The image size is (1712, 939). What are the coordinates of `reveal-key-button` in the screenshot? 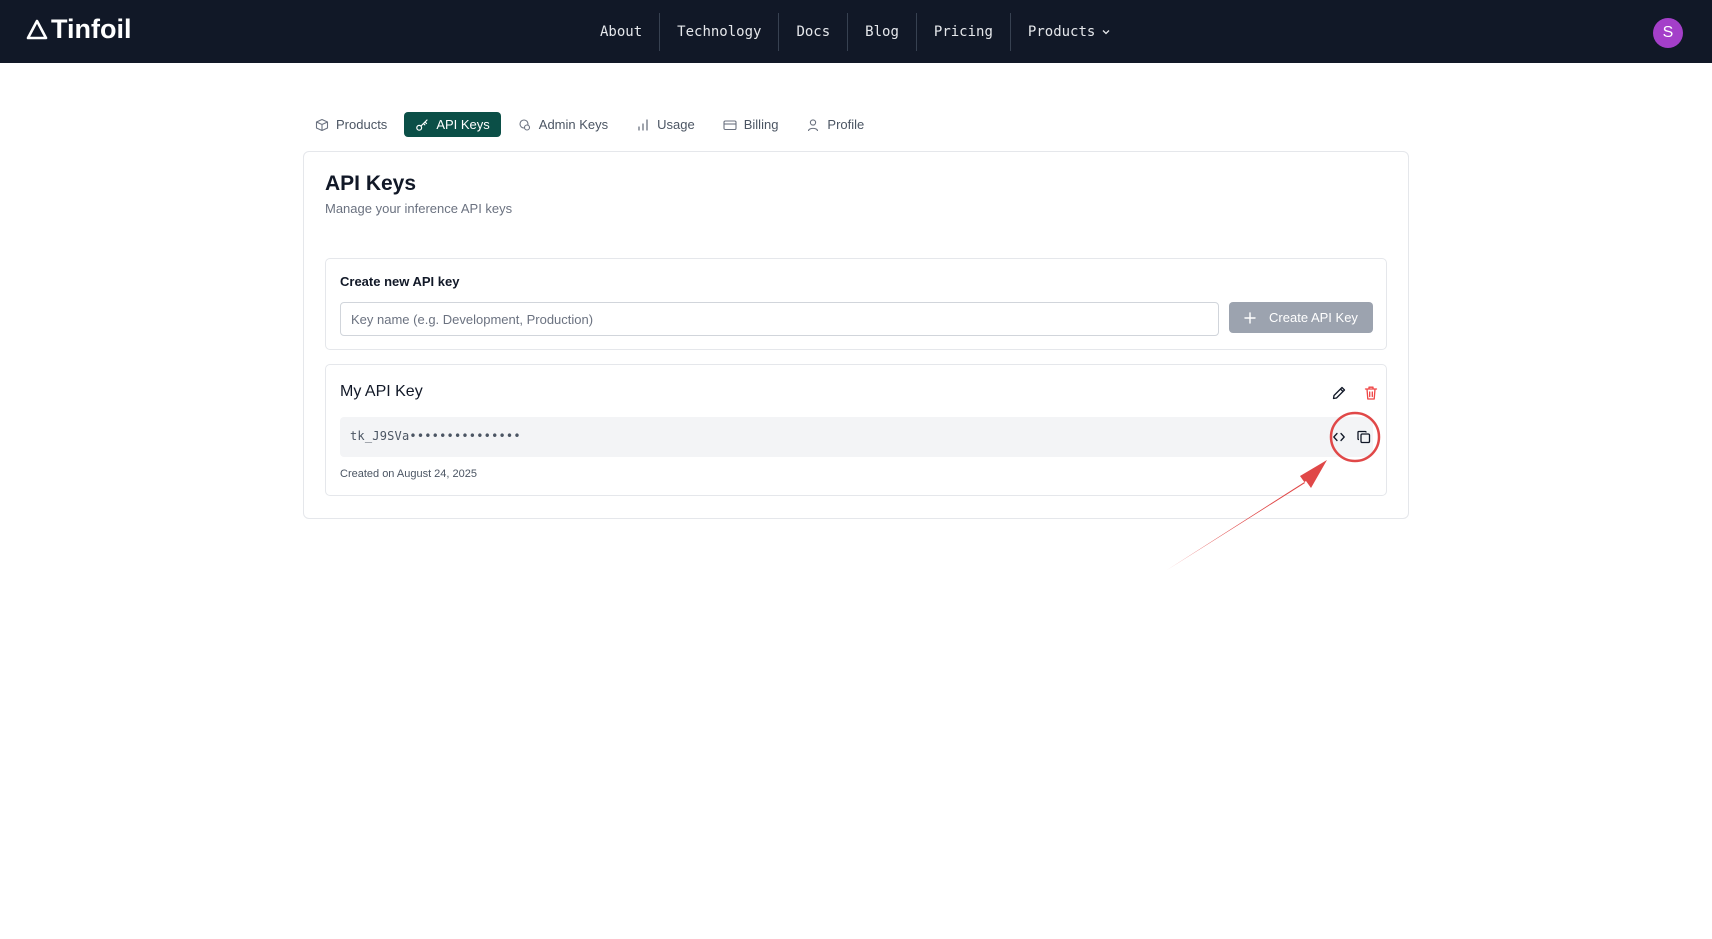 It's located at (1339, 437).